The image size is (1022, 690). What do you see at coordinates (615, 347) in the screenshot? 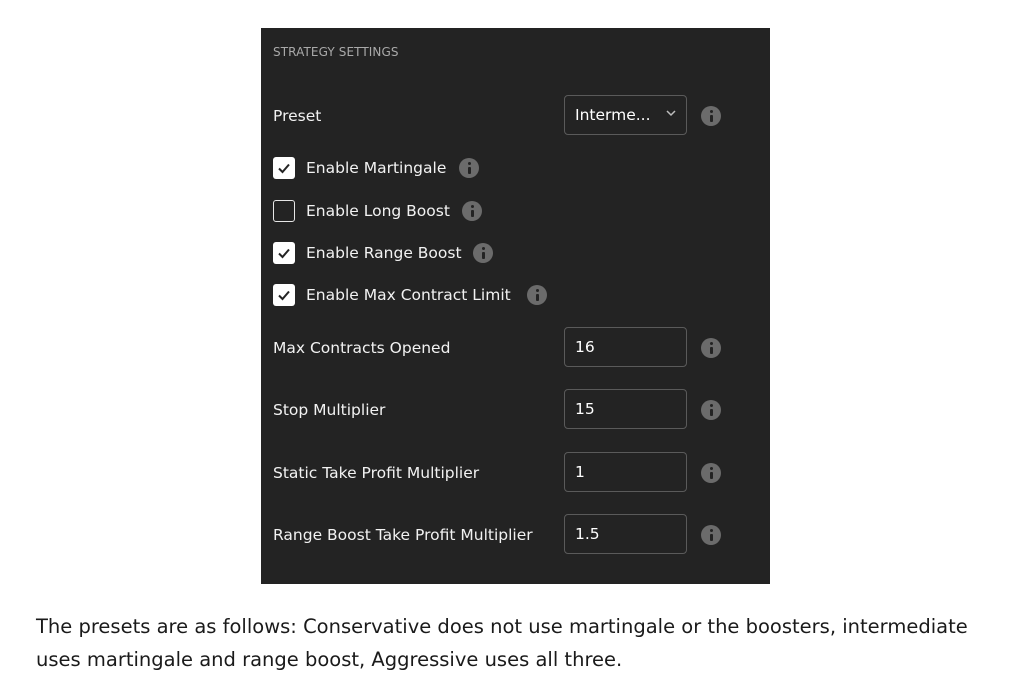
I see `max-contracts-opened-input` at bounding box center [615, 347].